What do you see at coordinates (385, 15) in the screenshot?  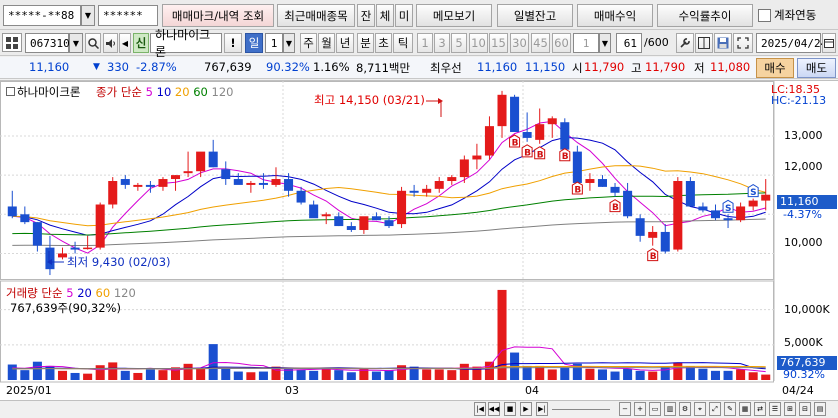 I see `fill-button: 체` at bounding box center [385, 15].